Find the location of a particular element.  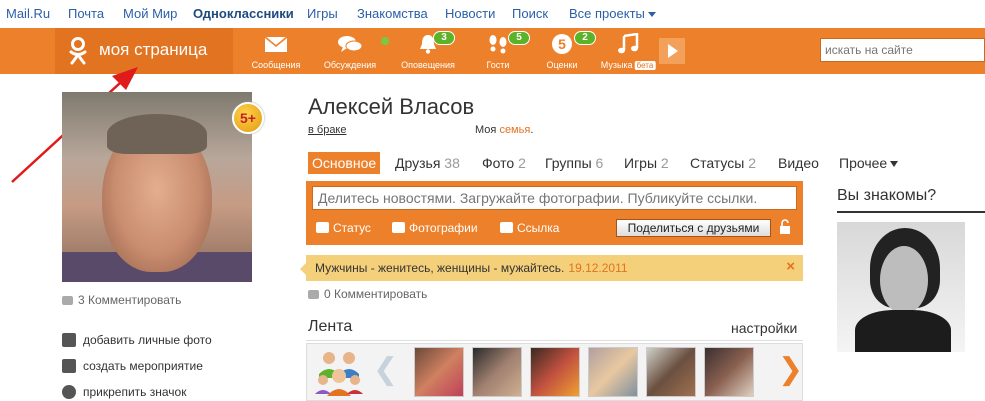

family-line: Моя семья. is located at coordinates (504, 130).